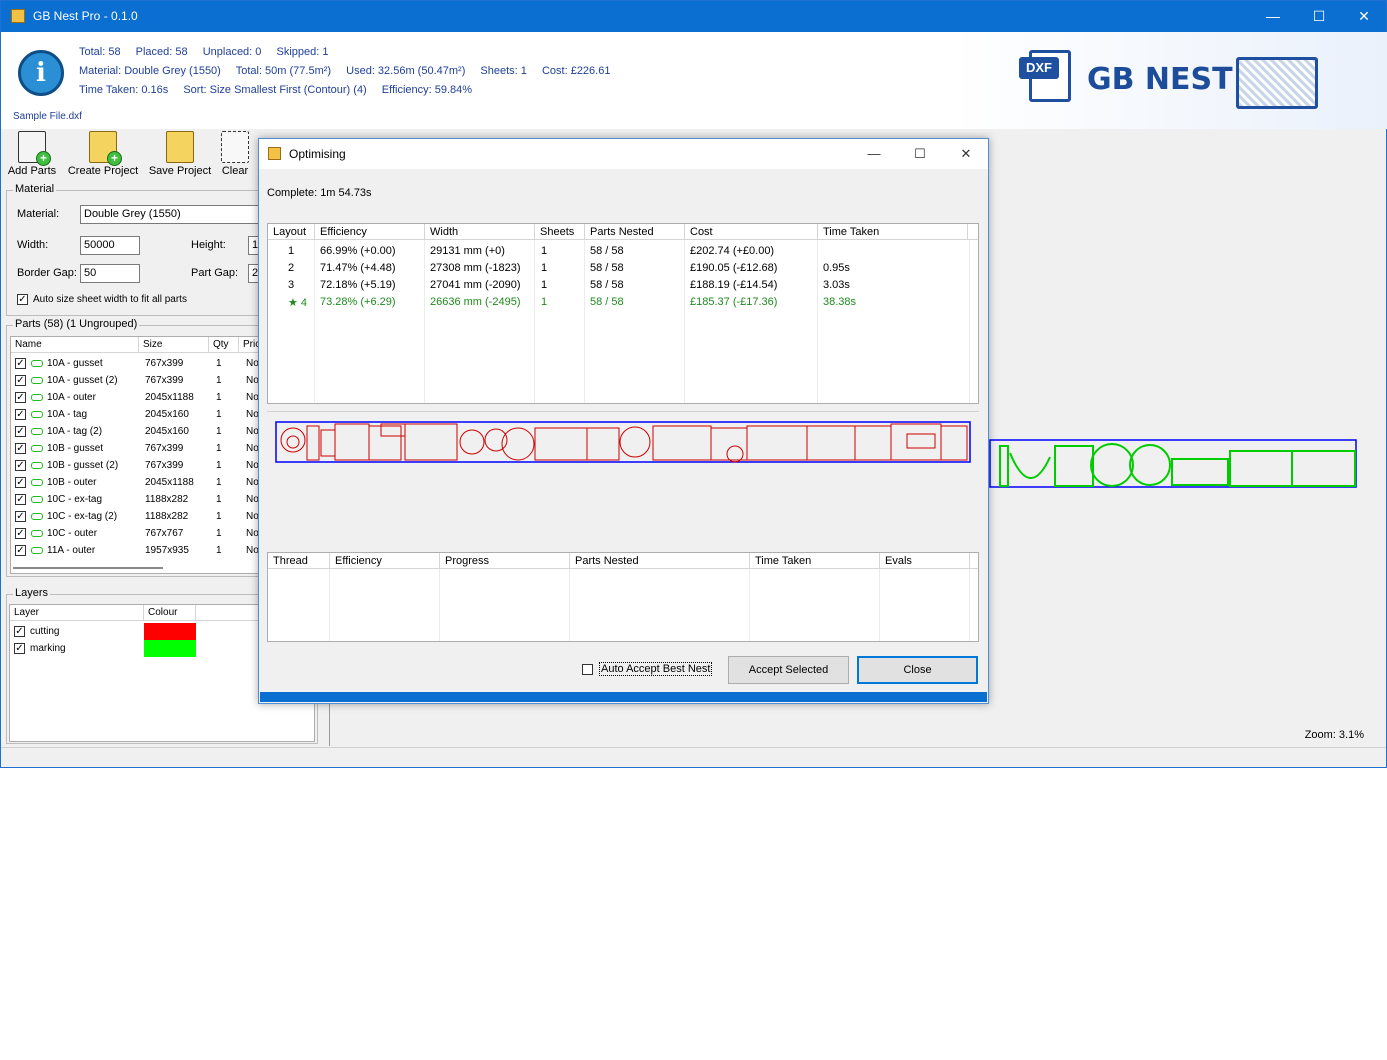 The width and height of the screenshot is (1387, 1060). What do you see at coordinates (75, 345) in the screenshot?
I see `col-name: Name` at bounding box center [75, 345].